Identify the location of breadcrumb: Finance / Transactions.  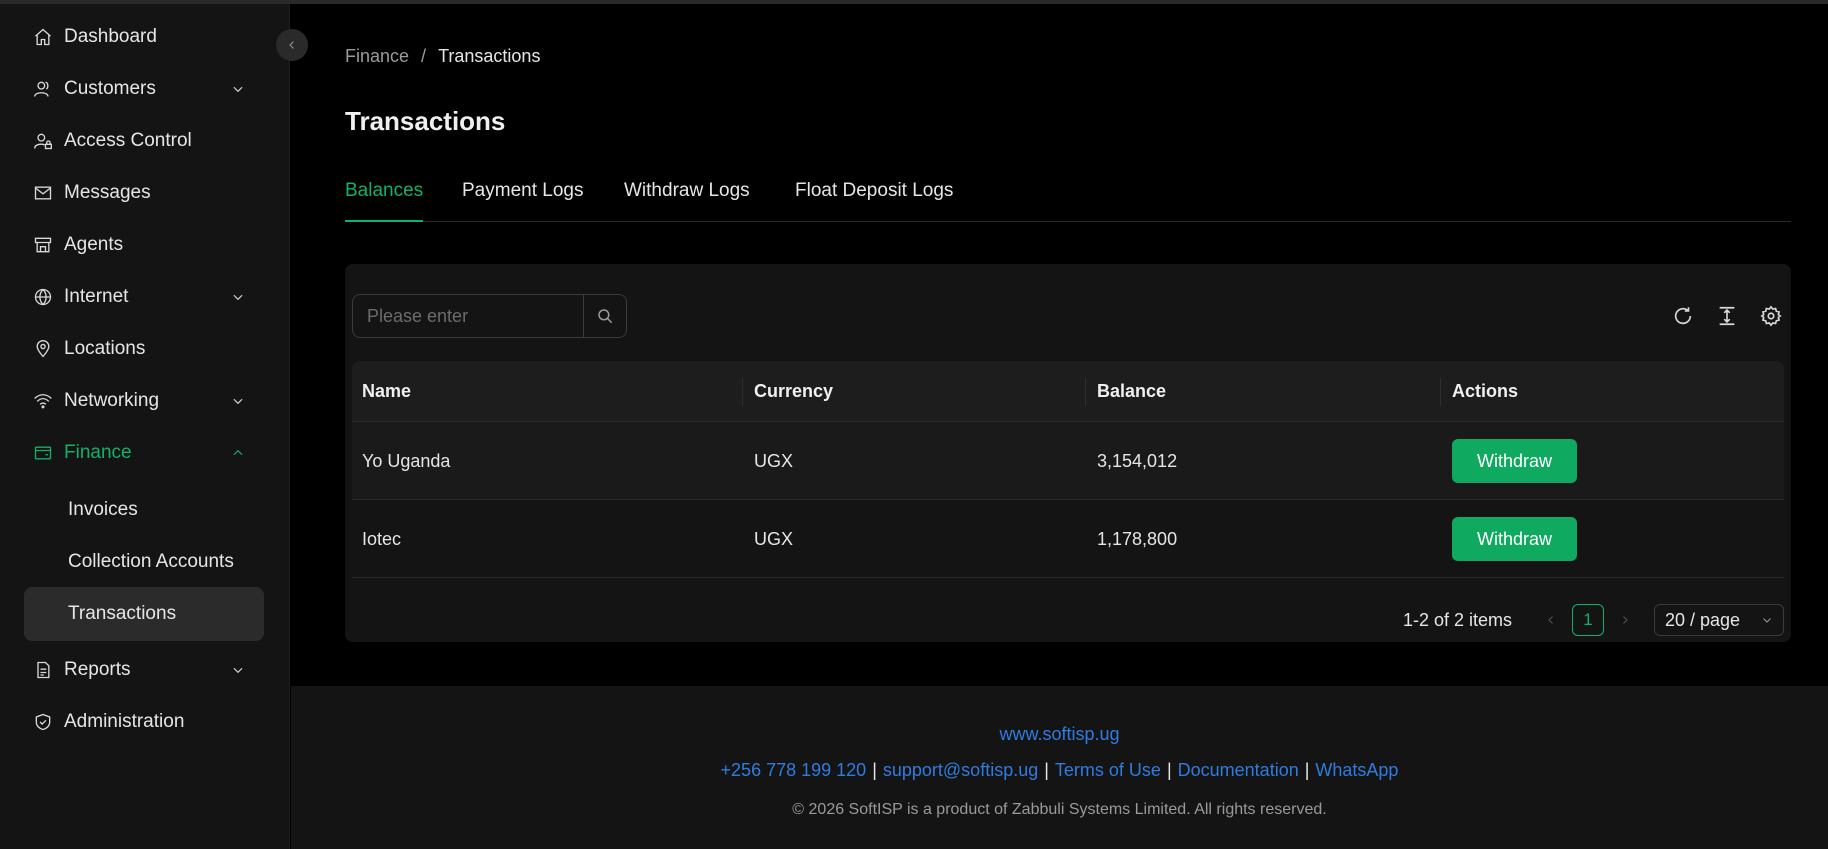
(442, 56).